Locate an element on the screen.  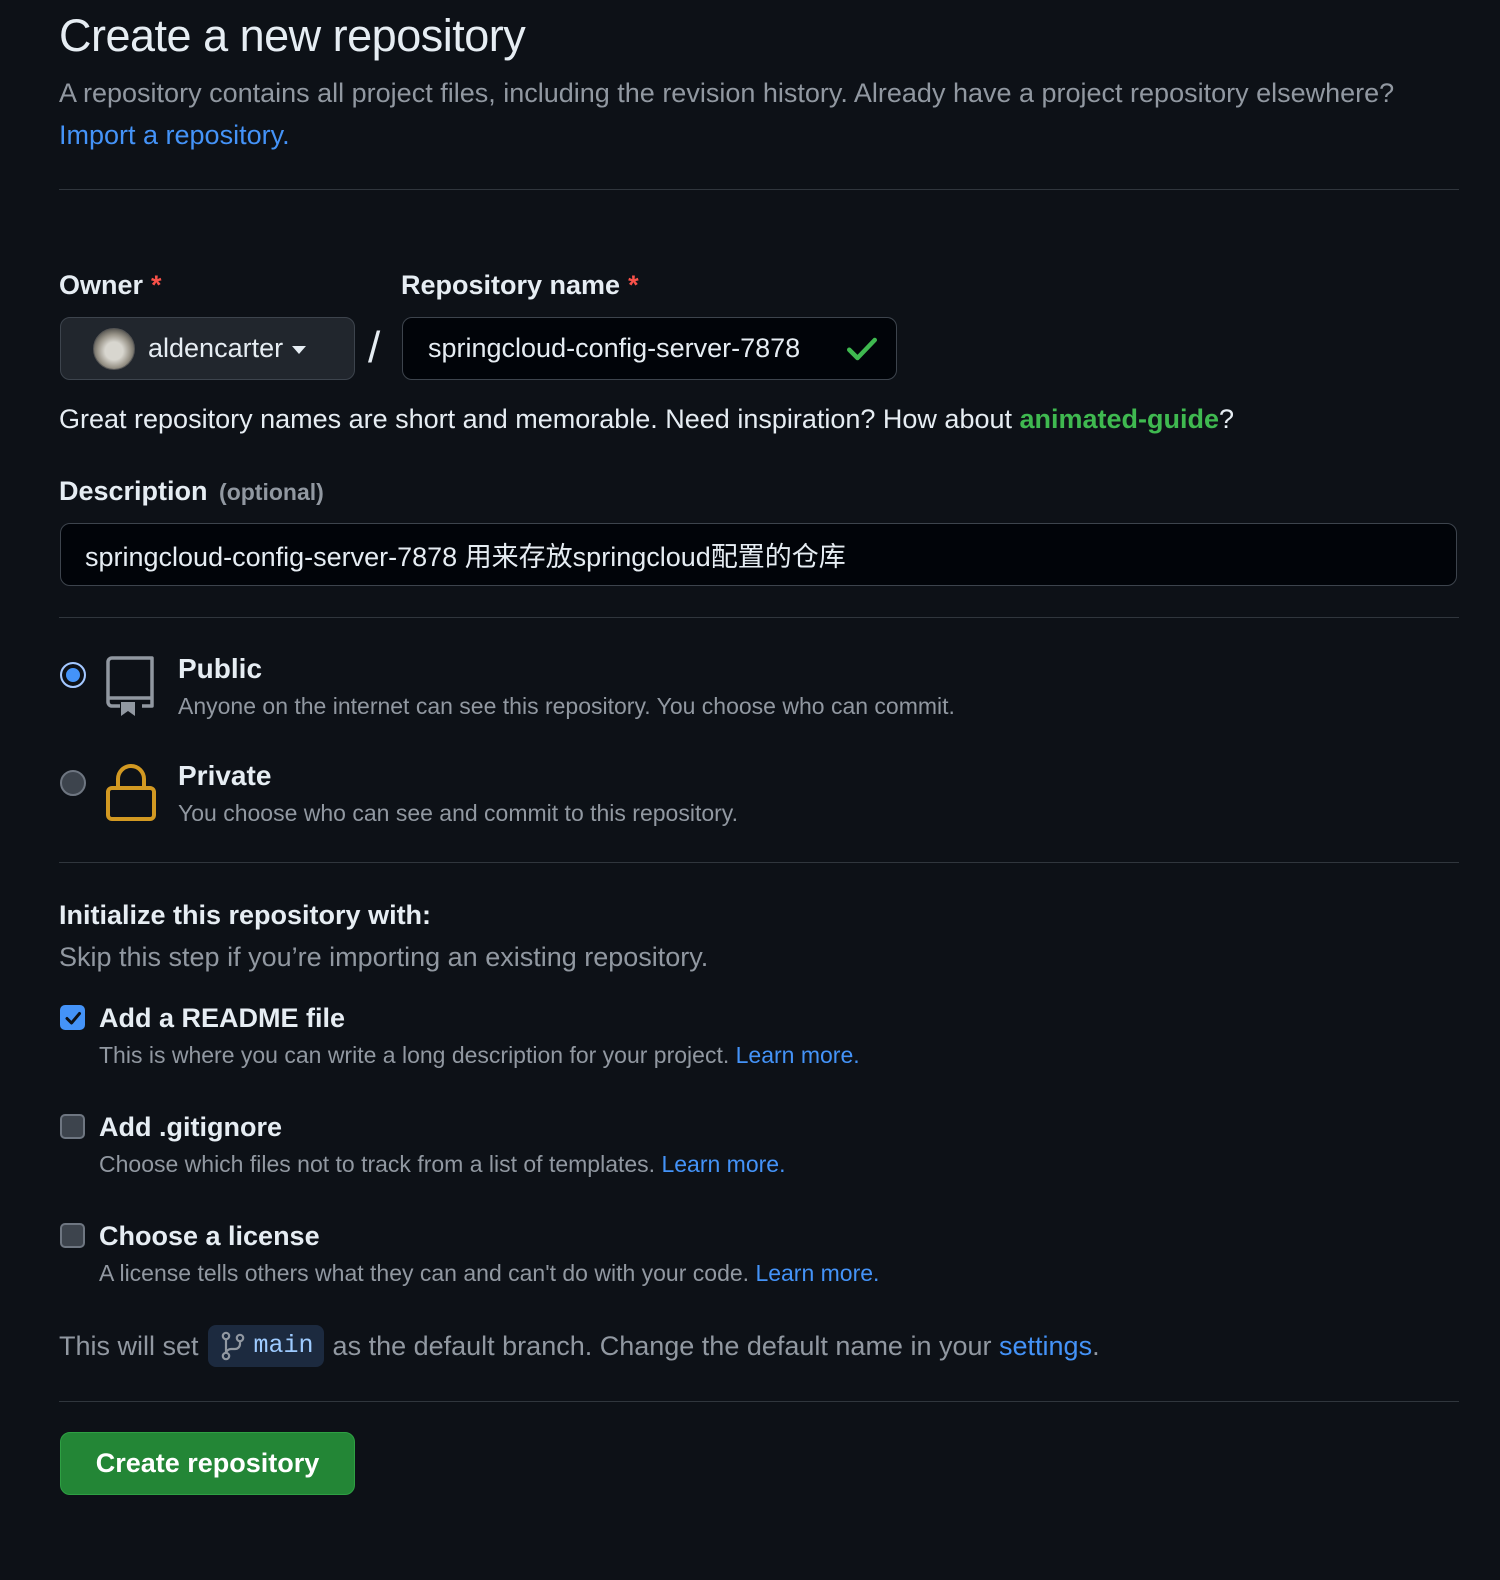
readme-option-title: Add a README file is located at coordinates (222, 1018).